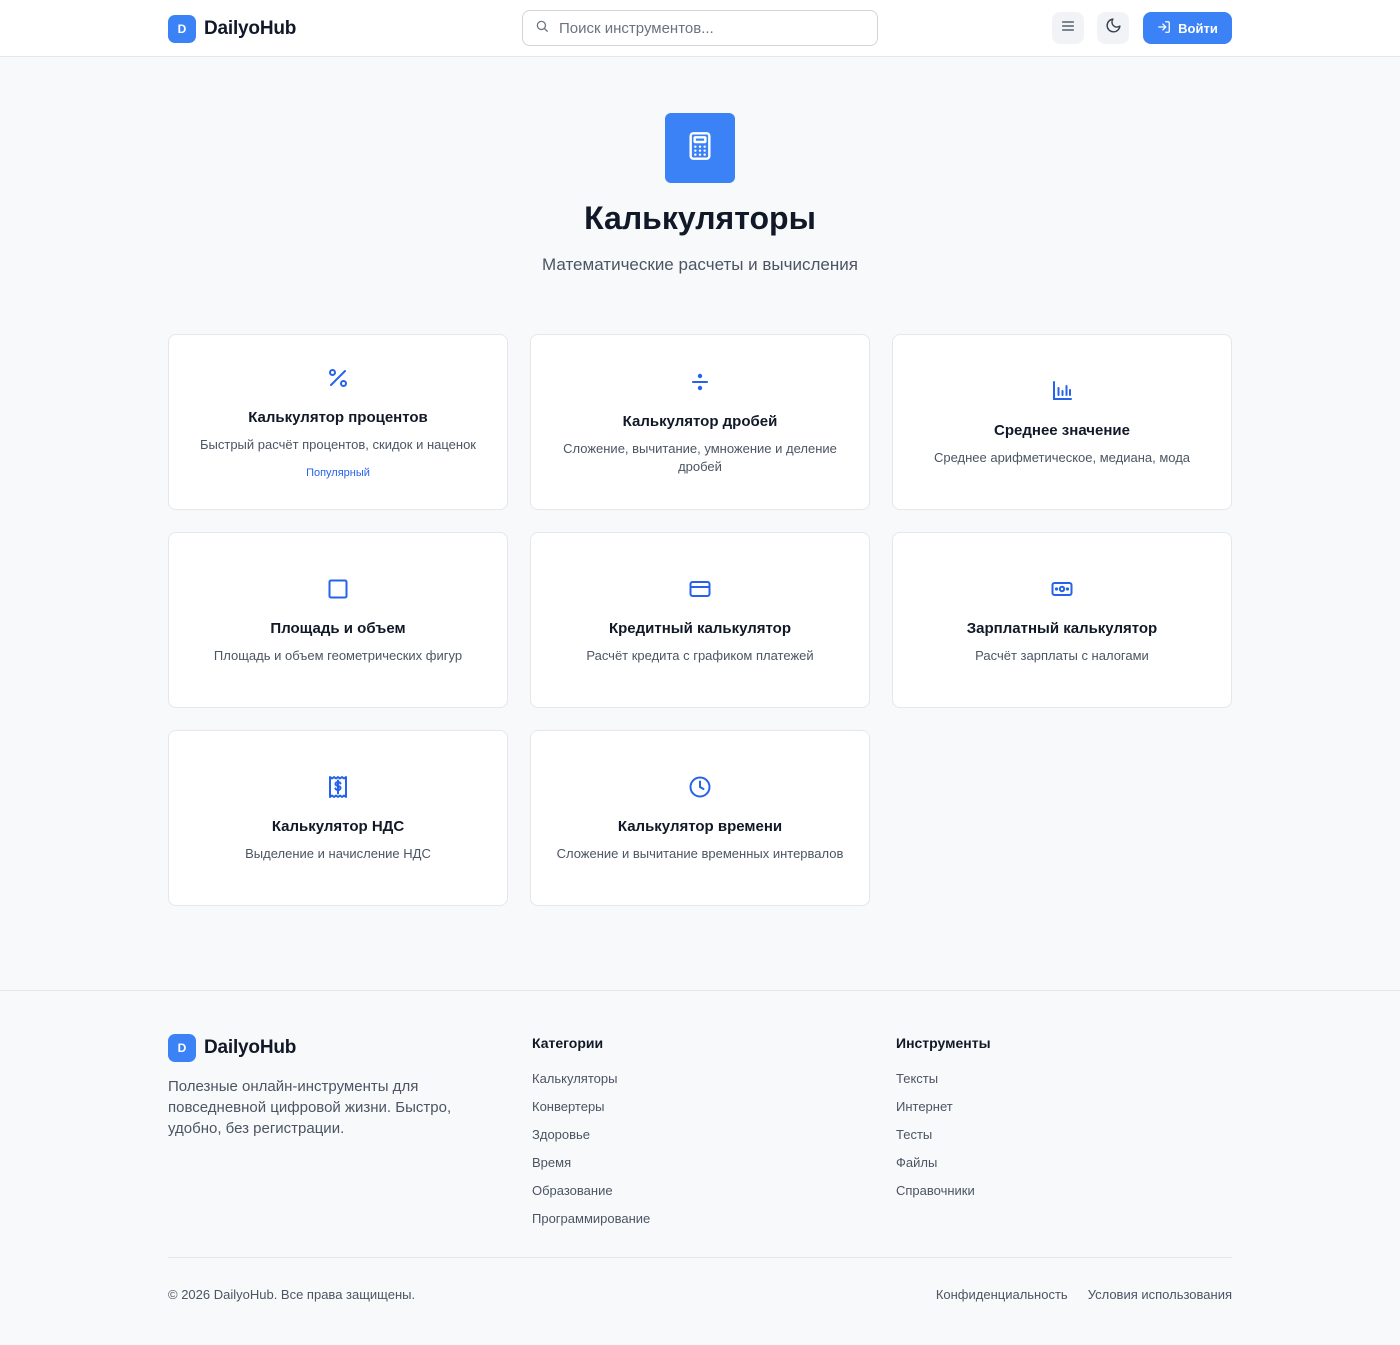 The height and width of the screenshot is (1345, 1400). What do you see at coordinates (292, 1294) in the screenshot?
I see `copyright-text: © 2026 DailyoHub. Все права защищены.` at bounding box center [292, 1294].